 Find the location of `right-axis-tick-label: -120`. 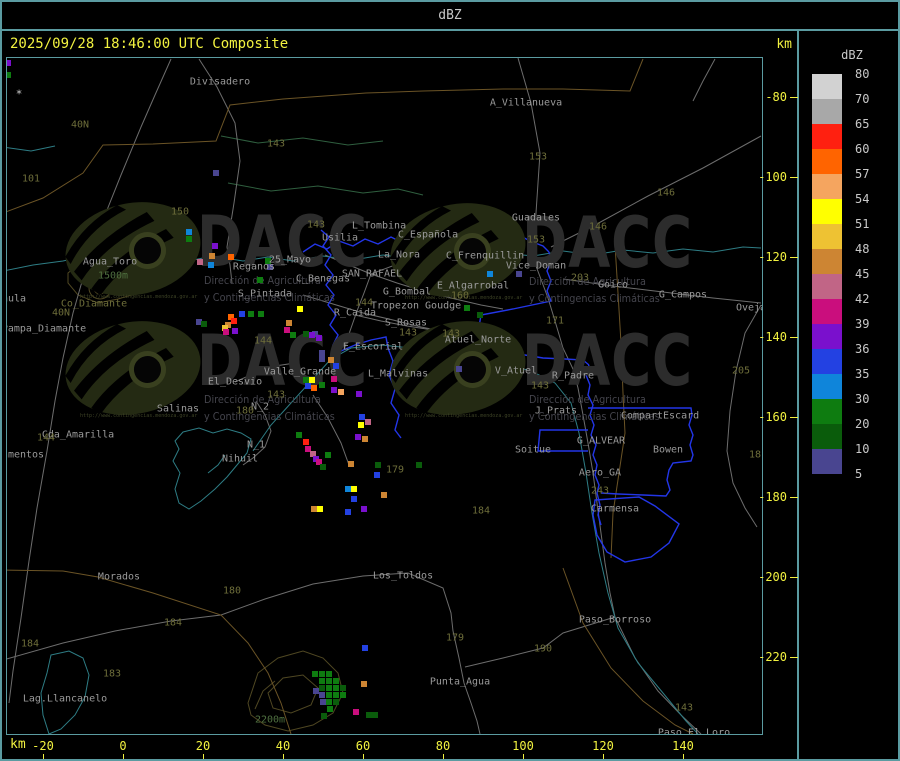

right-axis-tick-label: -120 is located at coordinates (772, 257).